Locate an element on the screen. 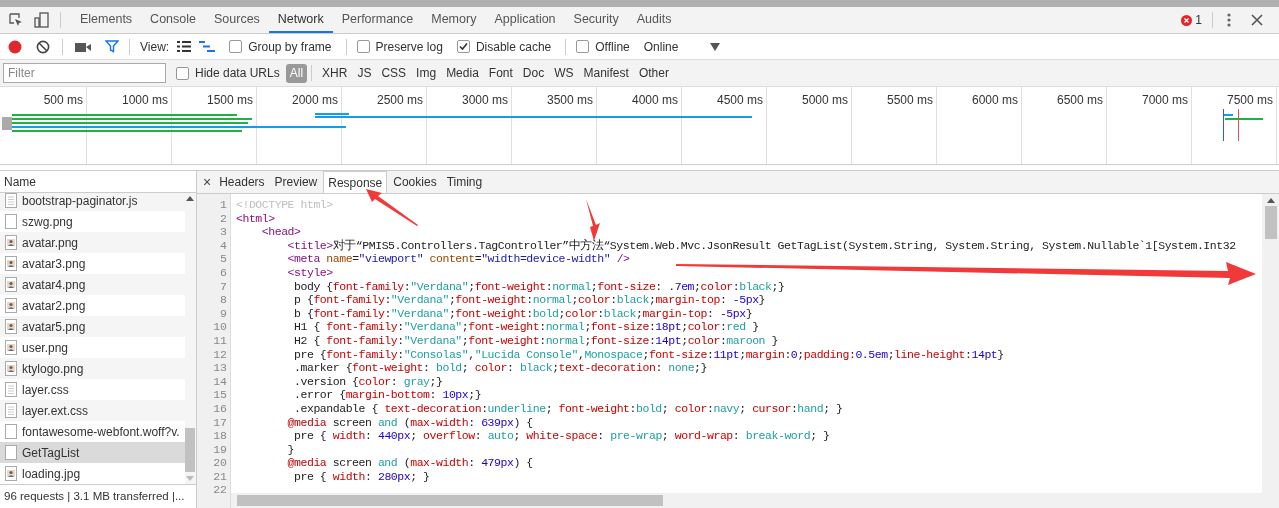  code-token: @media is located at coordinates (307, 422).